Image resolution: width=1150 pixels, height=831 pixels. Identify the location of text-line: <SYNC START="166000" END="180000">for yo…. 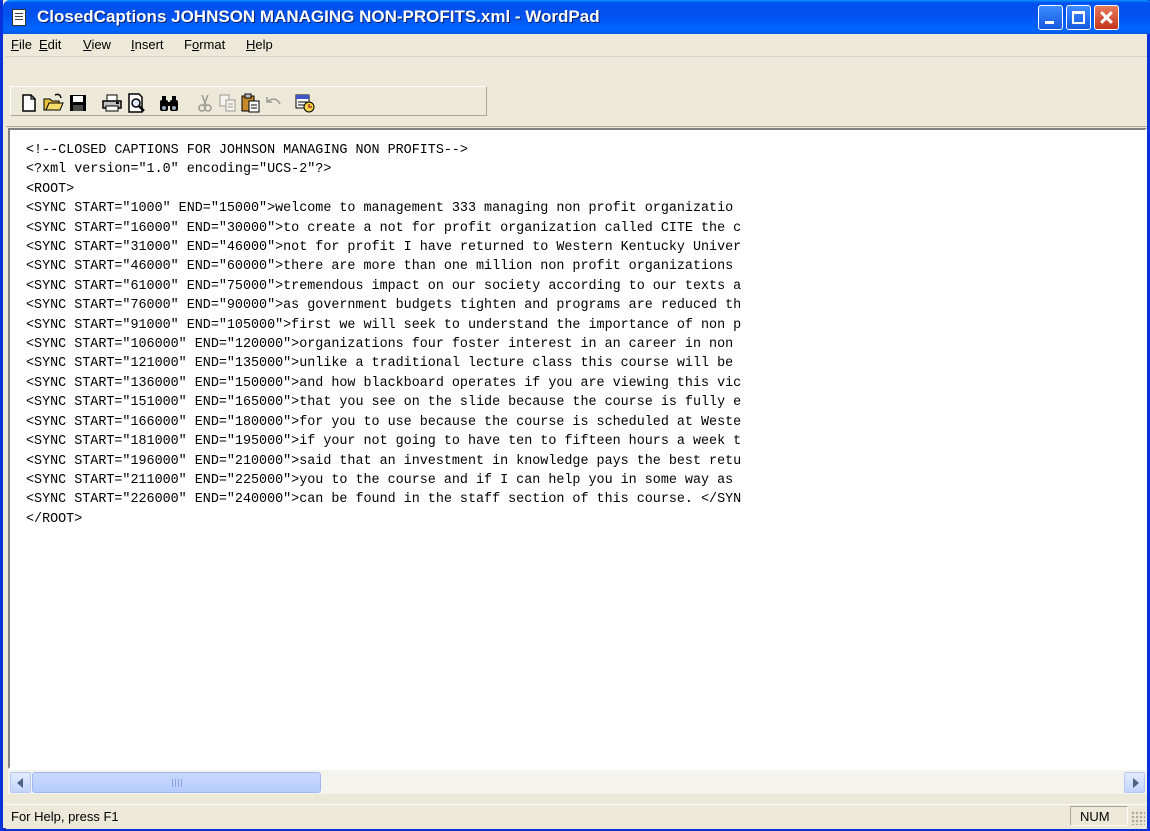
(384, 422).